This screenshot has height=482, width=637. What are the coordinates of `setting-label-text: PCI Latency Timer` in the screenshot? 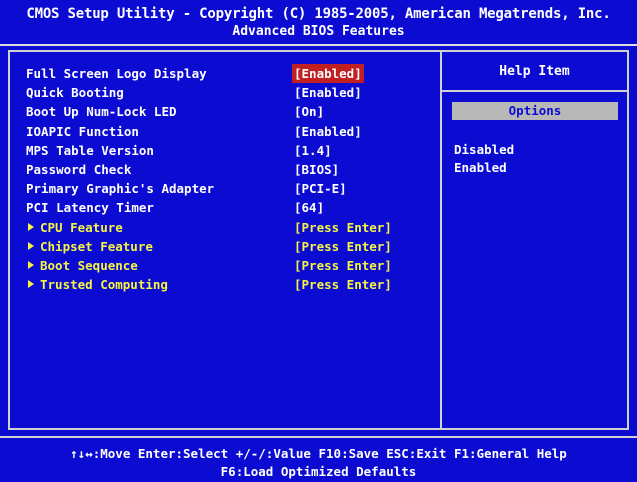 It's located at (90, 208).